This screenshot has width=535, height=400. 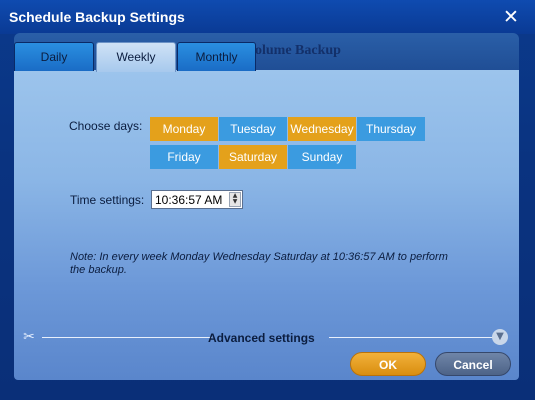 I want to click on background-panel-title: olume Backup, so click(x=298, y=50).